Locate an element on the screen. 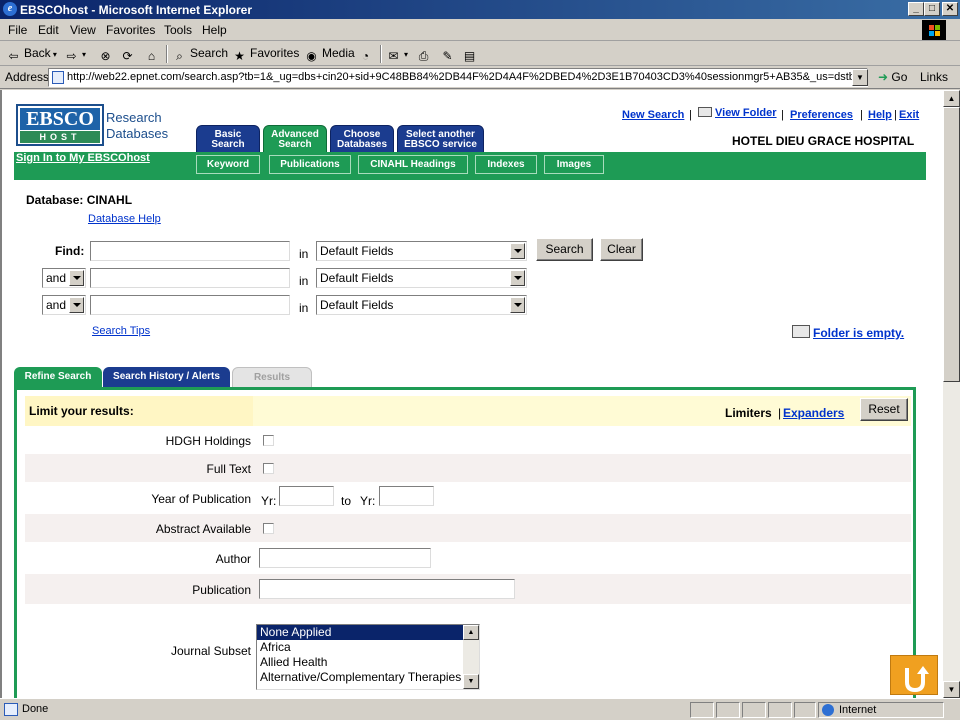 This screenshot has height=720, width=960. search-submit-button: Search is located at coordinates (564, 249).